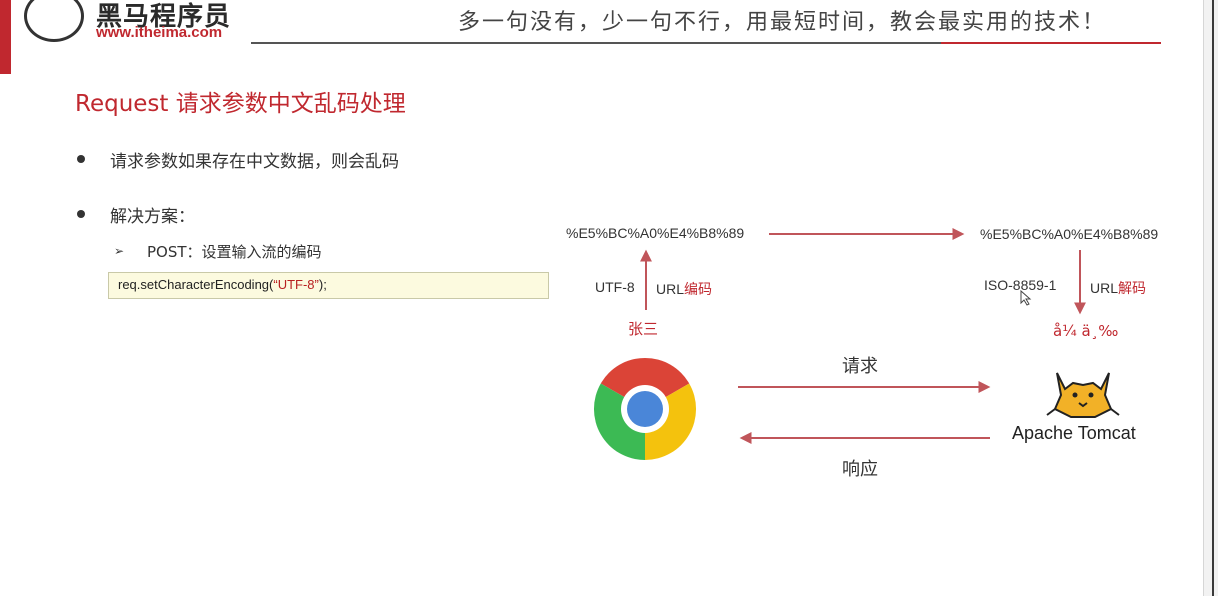  I want to click on decode-label: URL解码, so click(1118, 288).